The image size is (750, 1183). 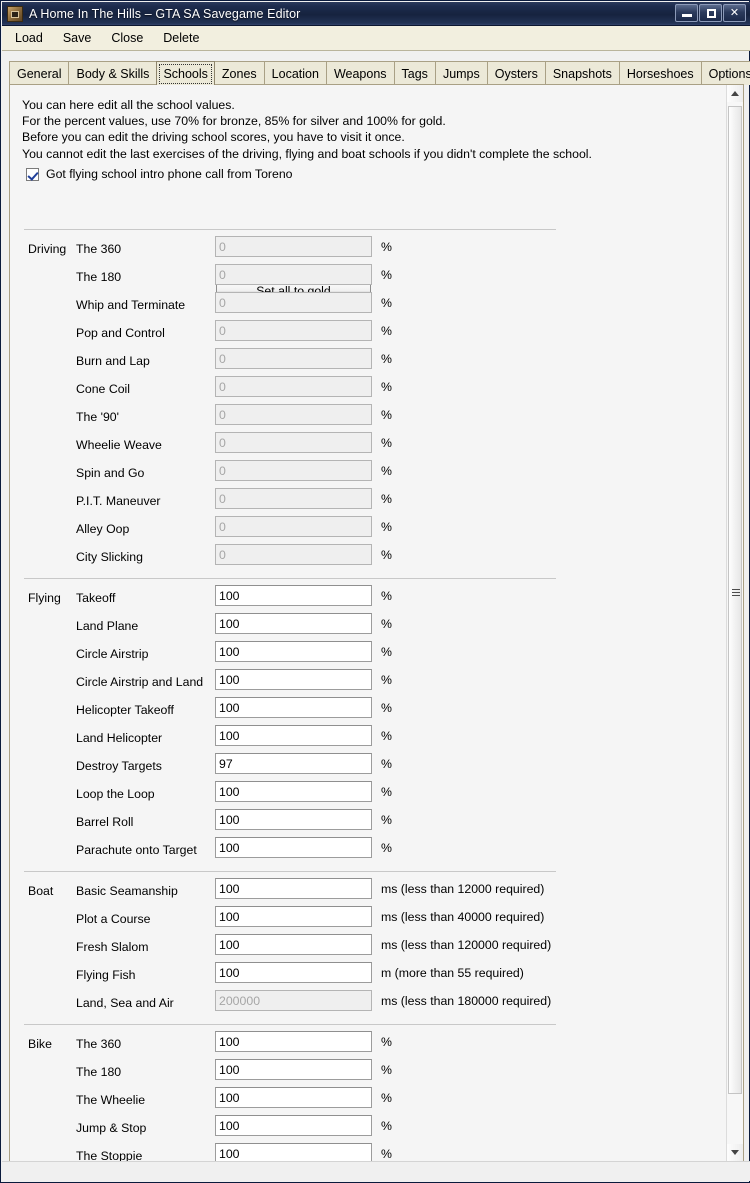 I want to click on row-label: Spin and Go, so click(x=110, y=473).